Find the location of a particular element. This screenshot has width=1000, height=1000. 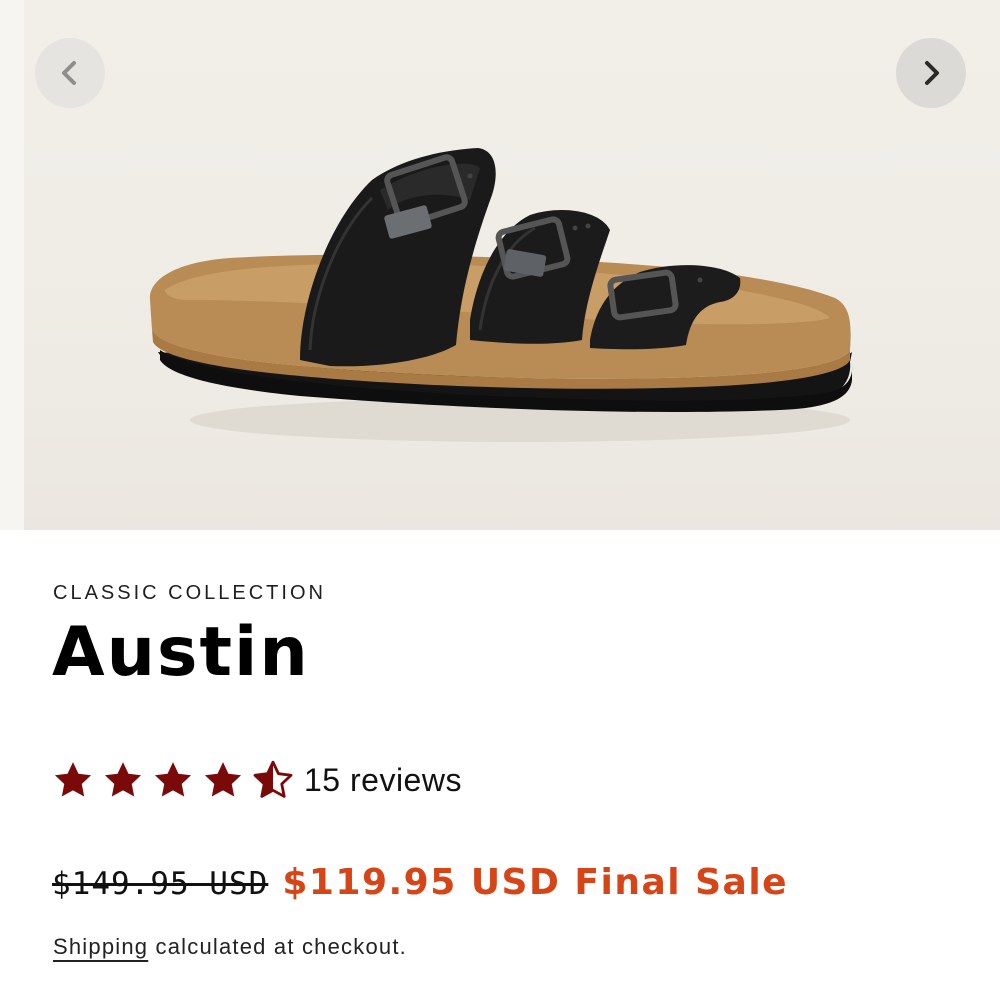

shipping-link: Shipping is located at coordinates (100, 946).